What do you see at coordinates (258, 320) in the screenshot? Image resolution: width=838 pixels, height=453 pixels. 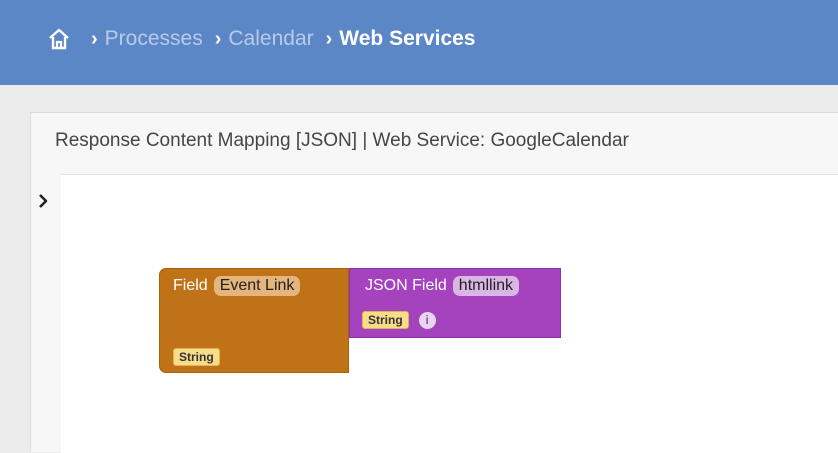 I see `field-block: Field Event Link String` at bounding box center [258, 320].